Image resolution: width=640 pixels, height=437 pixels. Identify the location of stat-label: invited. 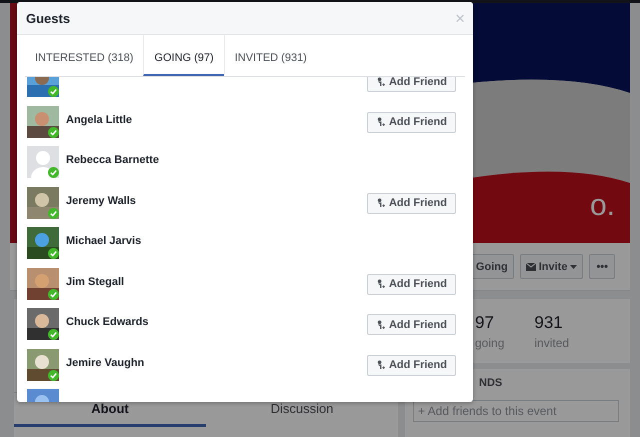
(552, 343).